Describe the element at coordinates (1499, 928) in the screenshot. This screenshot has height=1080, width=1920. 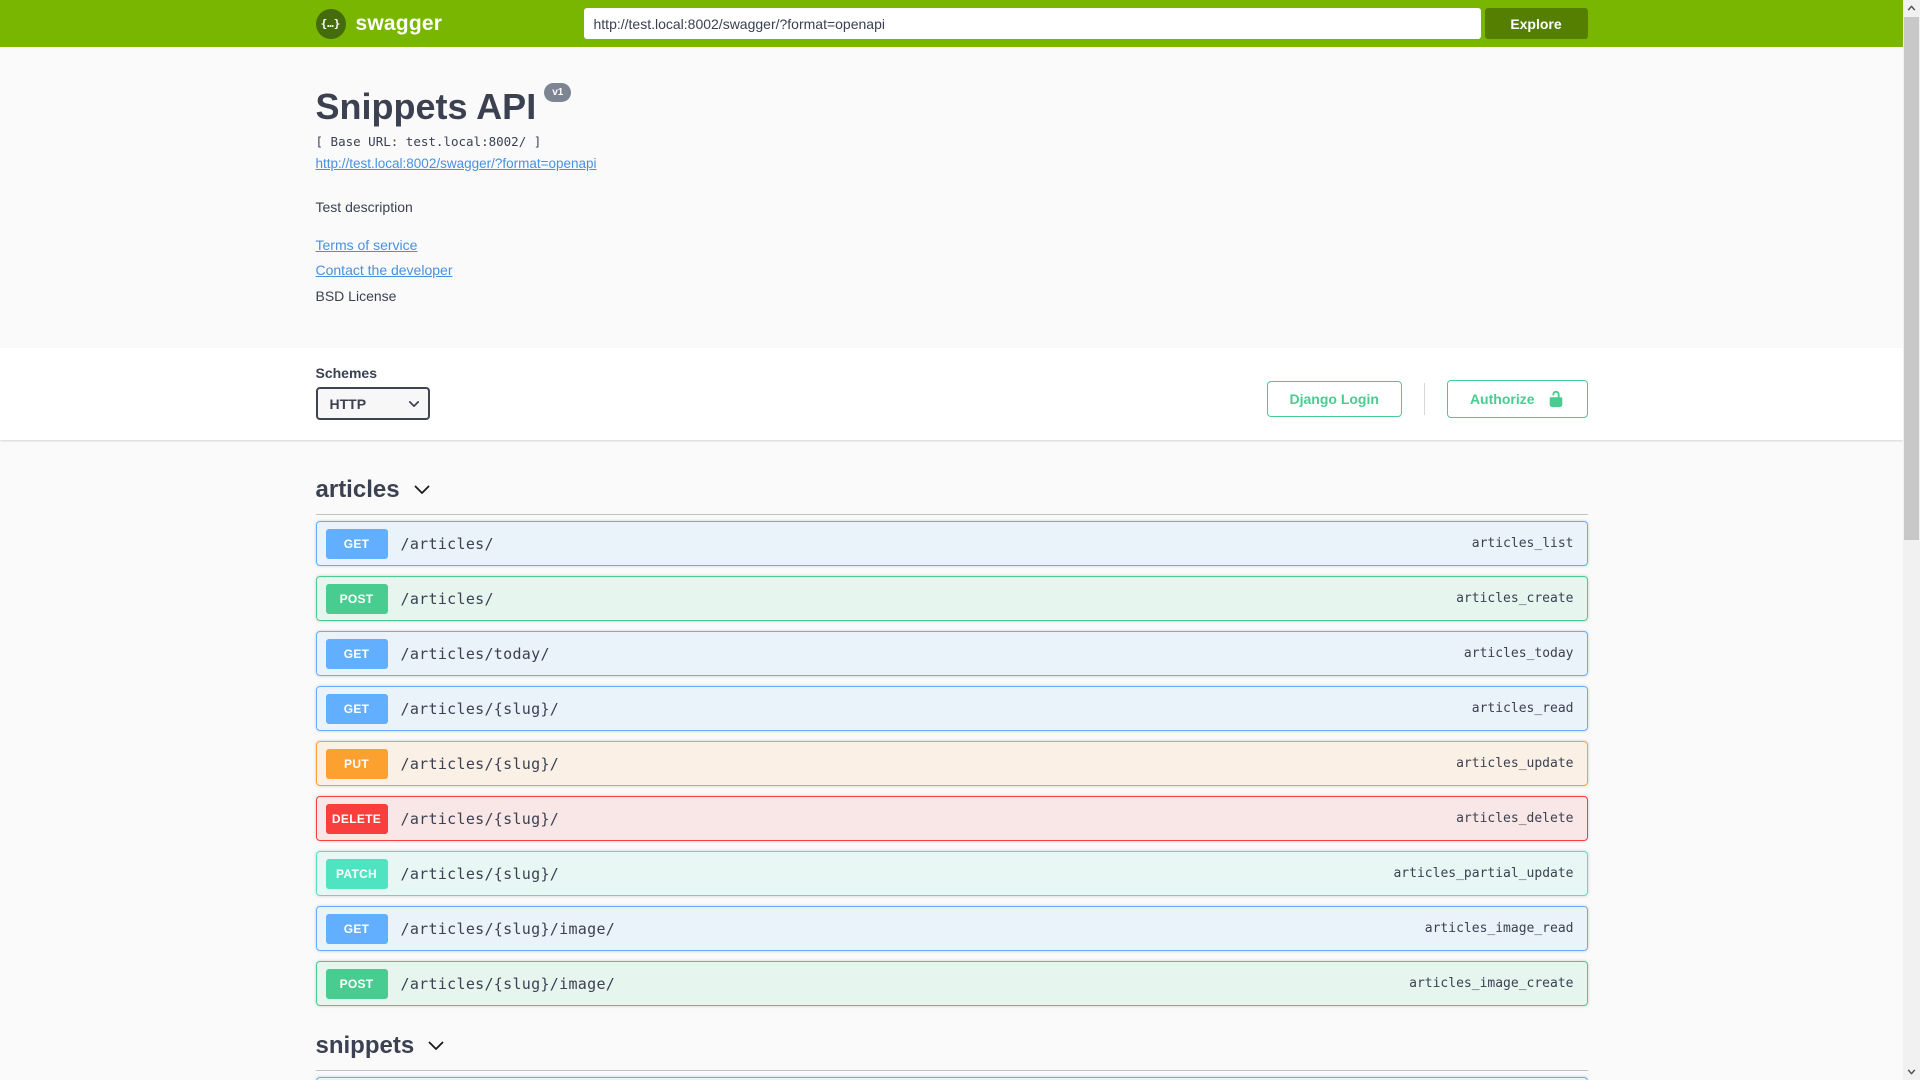
I see `operation-id: articles_image_read` at that location.